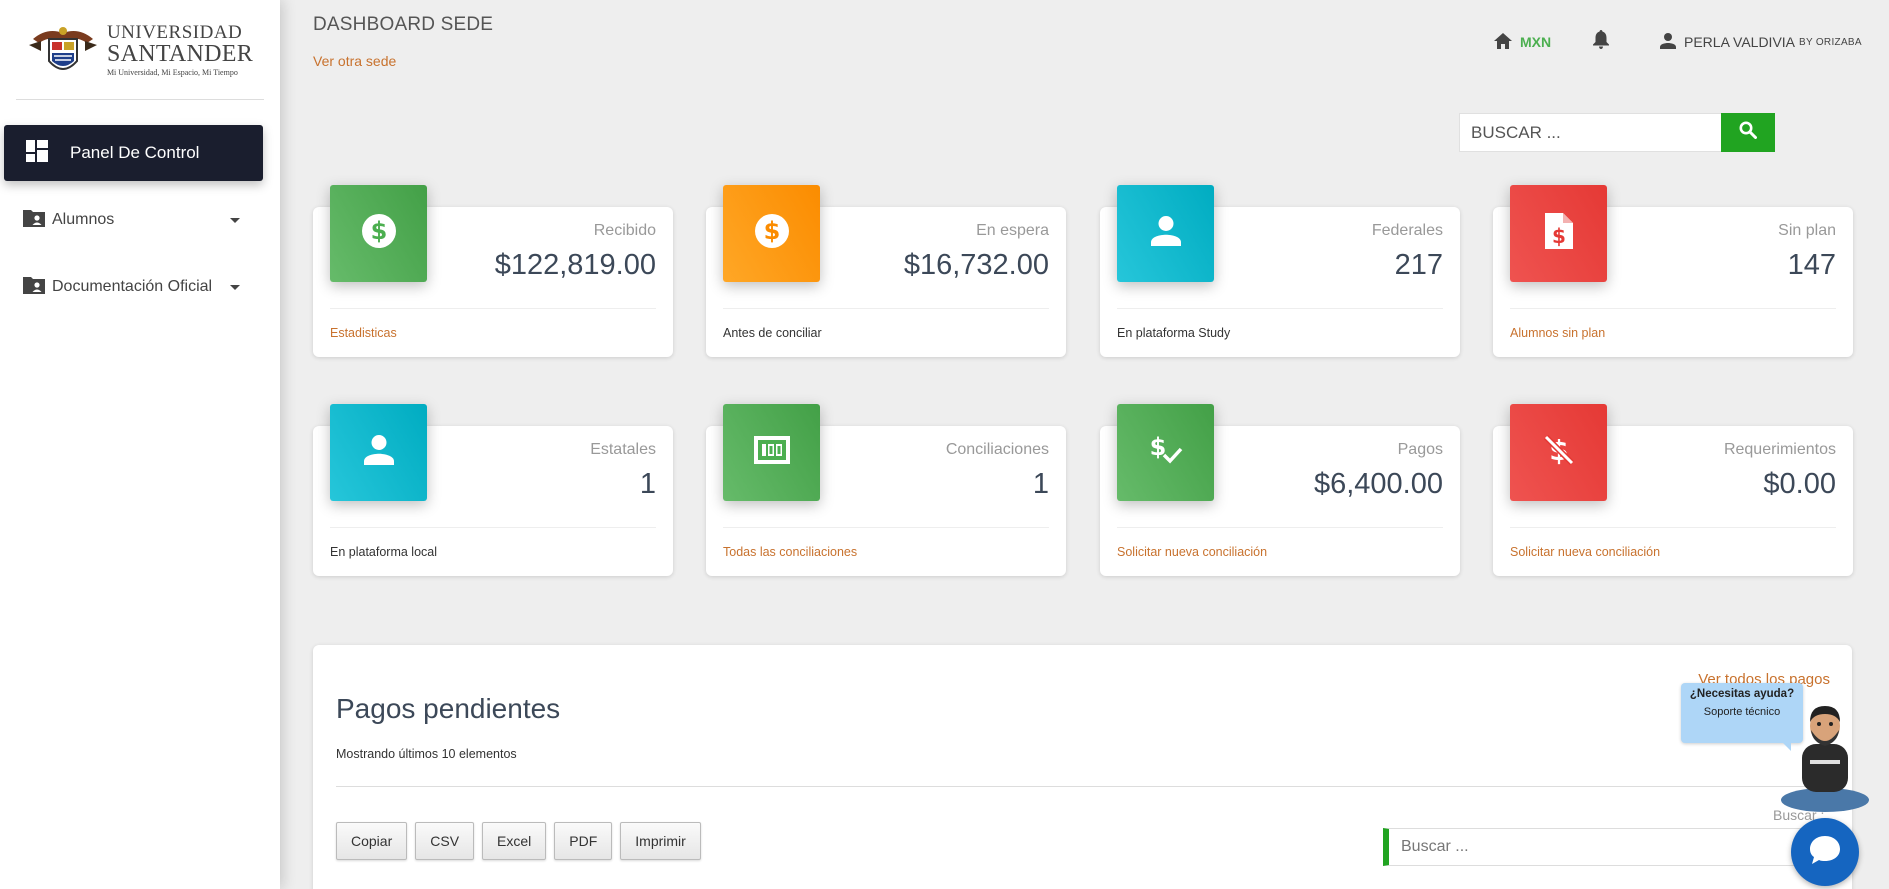 This screenshot has height=889, width=1889. Describe the element at coordinates (1611, 847) in the screenshot. I see `table-search-input` at that location.